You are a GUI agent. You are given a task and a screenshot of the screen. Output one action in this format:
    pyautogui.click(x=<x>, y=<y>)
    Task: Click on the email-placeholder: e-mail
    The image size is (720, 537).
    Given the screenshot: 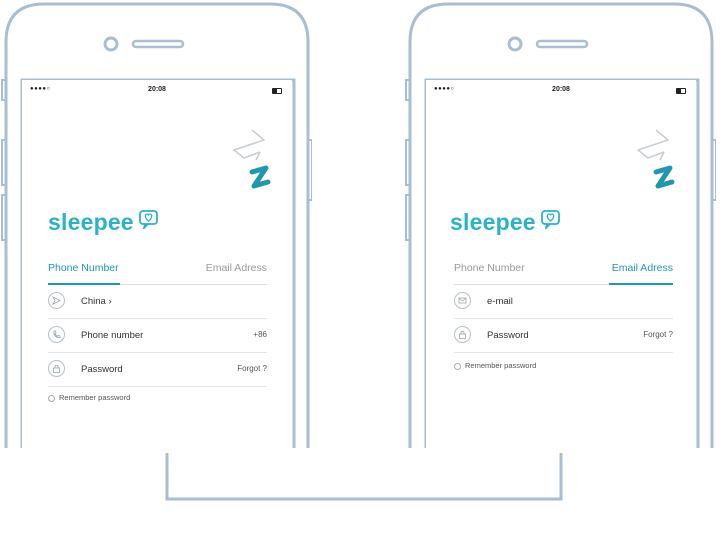 What is the action you would take?
    pyautogui.click(x=500, y=301)
    